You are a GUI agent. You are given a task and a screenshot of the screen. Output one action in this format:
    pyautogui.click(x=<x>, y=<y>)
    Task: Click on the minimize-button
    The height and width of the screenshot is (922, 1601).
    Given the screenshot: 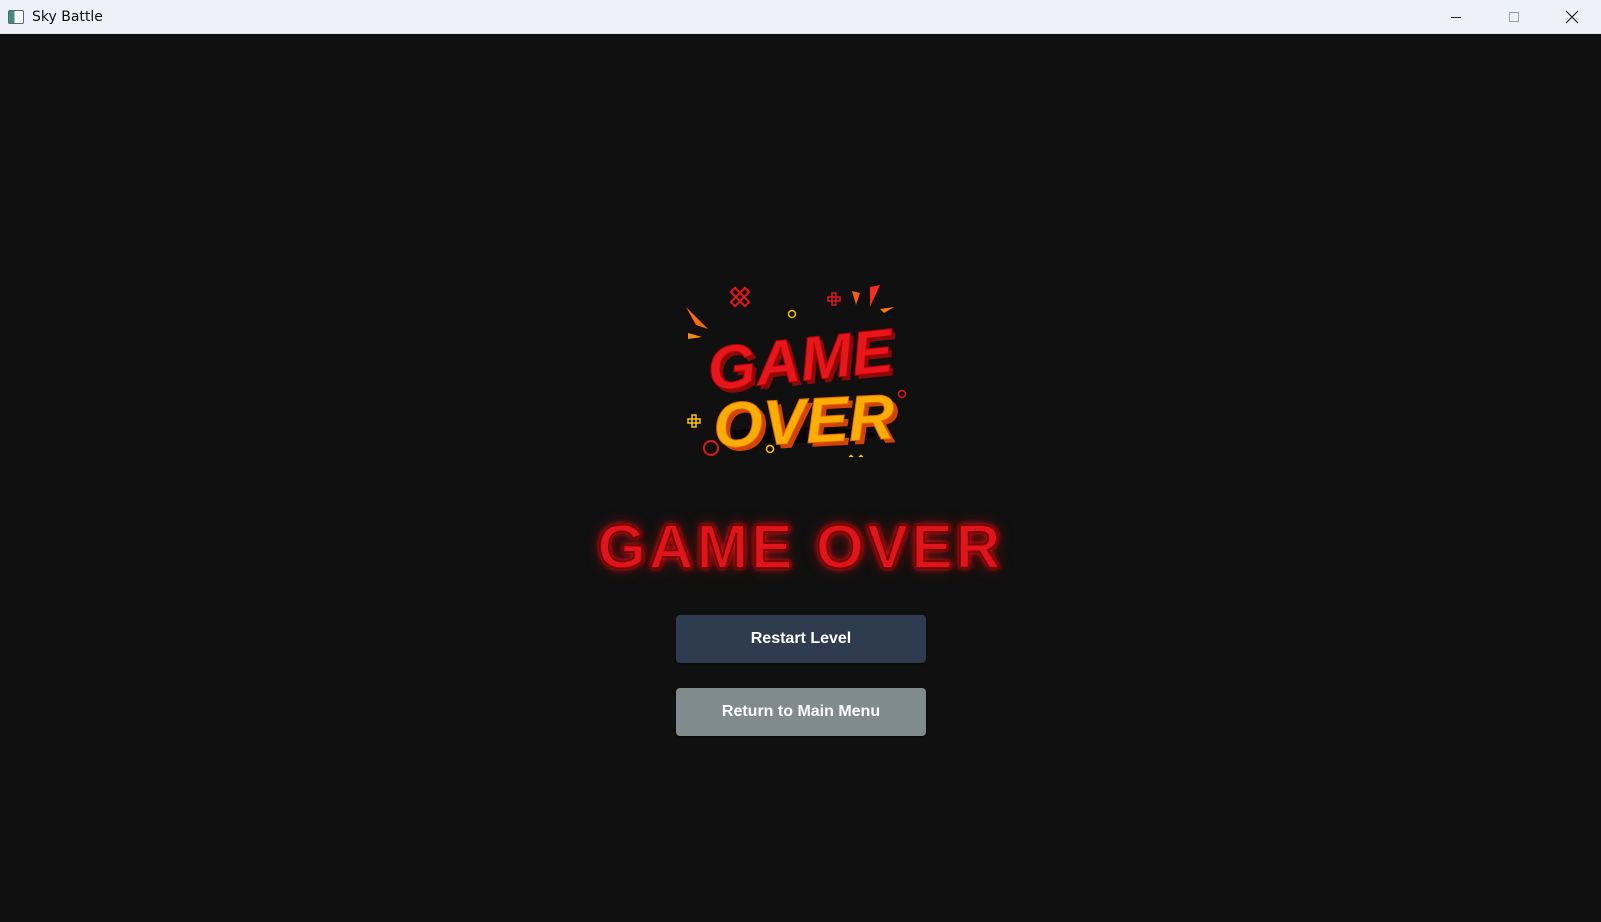 What is the action you would take?
    pyautogui.click(x=1456, y=17)
    